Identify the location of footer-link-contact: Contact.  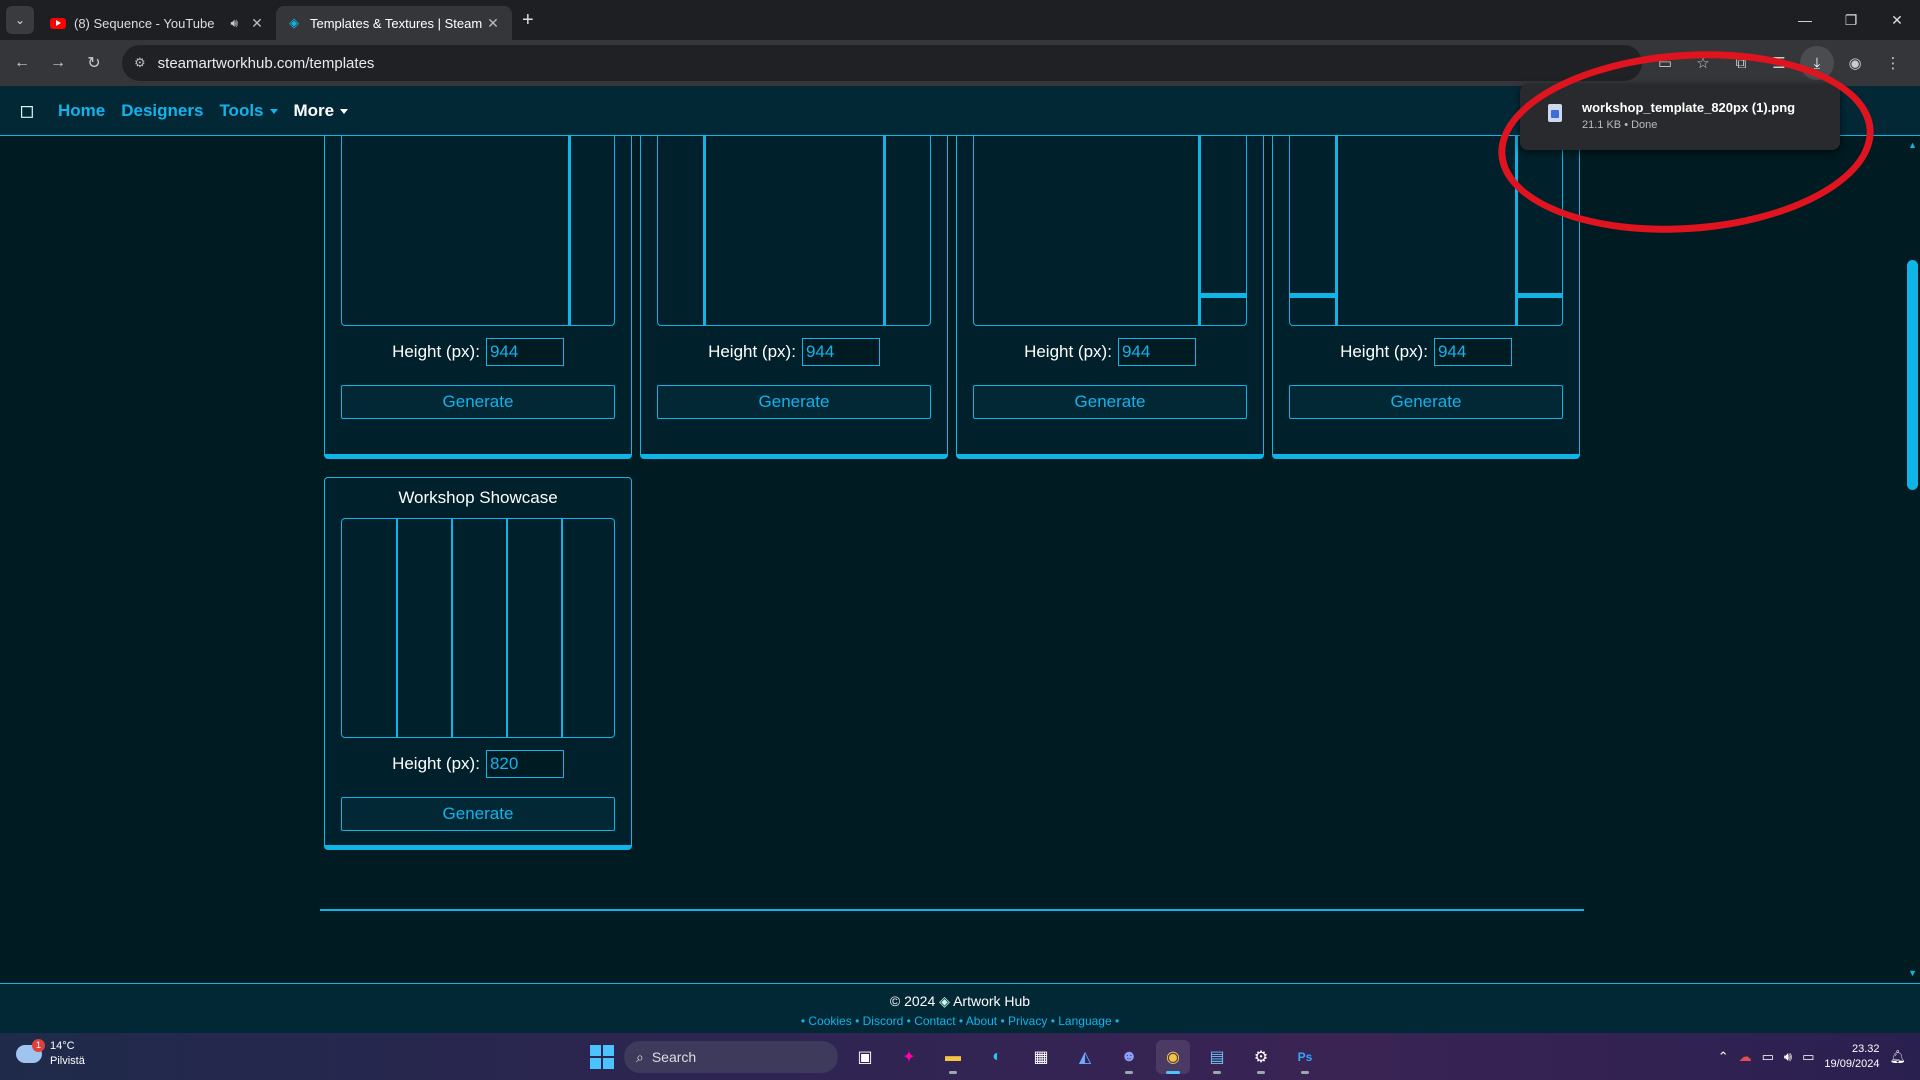
(934, 1021).